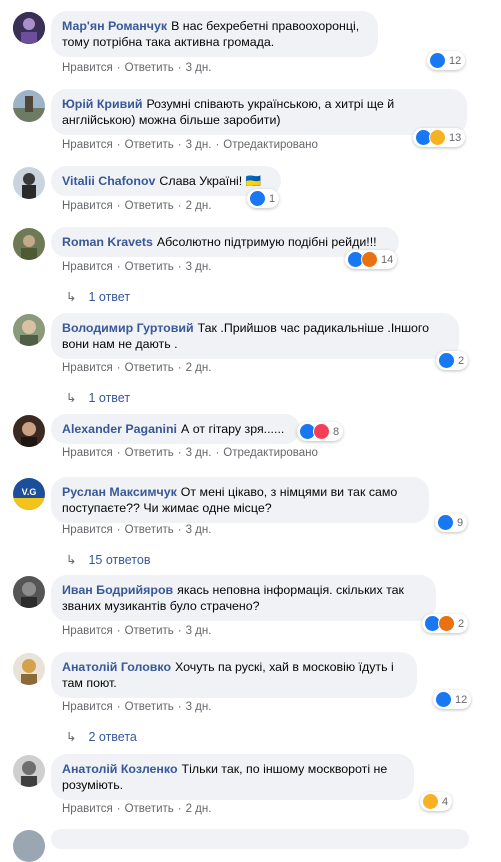 This screenshot has width=501, height=862. I want to click on reactions-summary: 9, so click(451, 522).